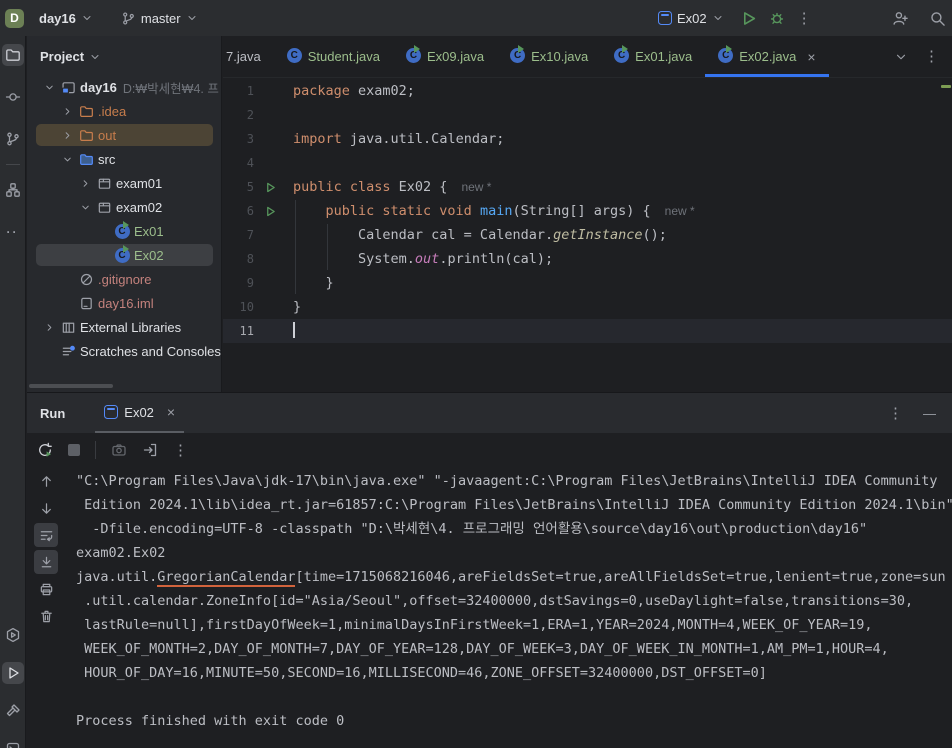 The height and width of the screenshot is (748, 952). Describe the element at coordinates (250, 163) in the screenshot. I see `line-number: 4` at that location.